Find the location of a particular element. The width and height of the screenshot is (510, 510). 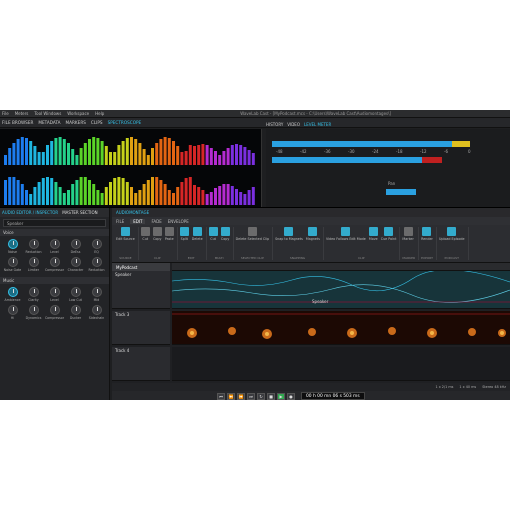

track-header-4: Track 4 is located at coordinates (141, 364).